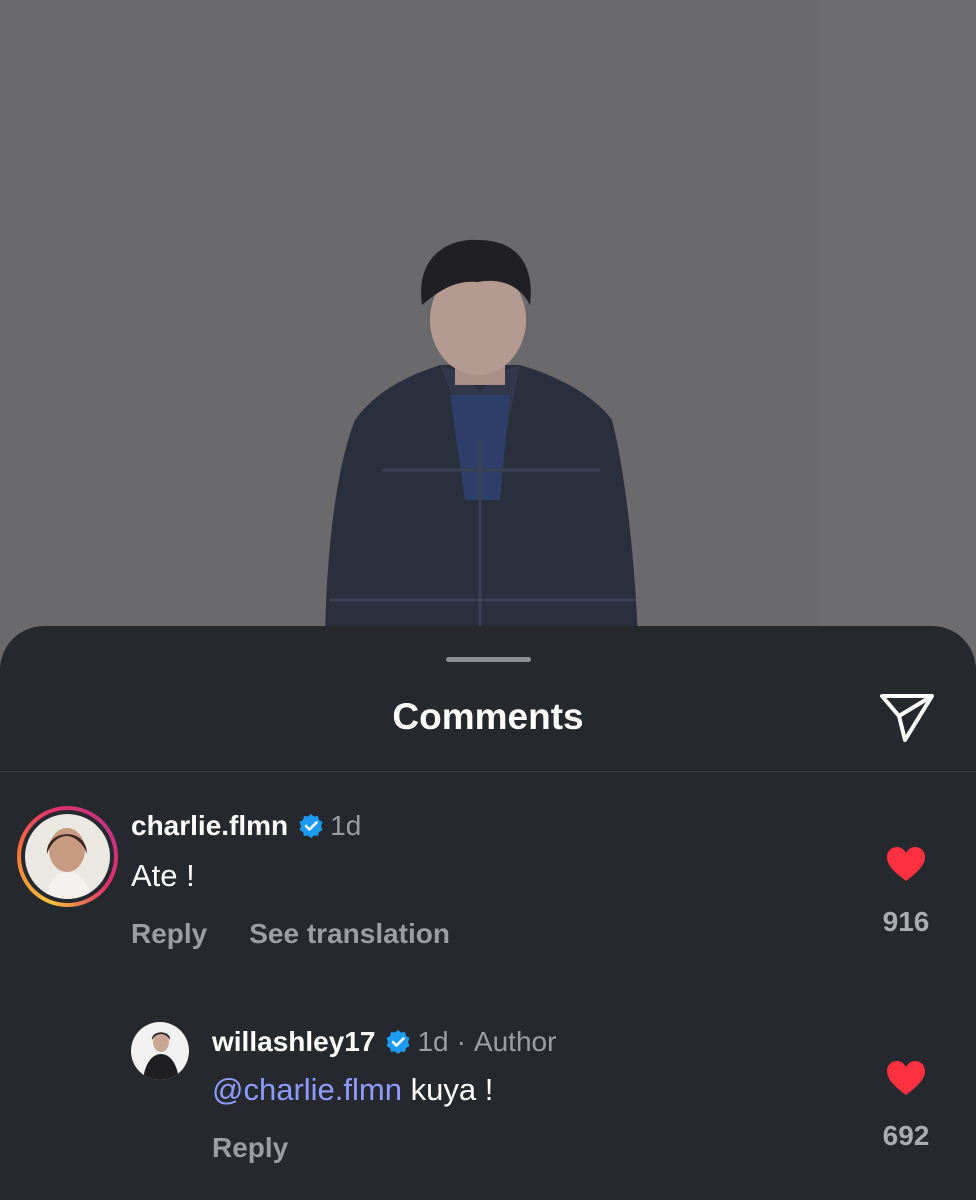 Image resolution: width=976 pixels, height=1200 pixels. I want to click on like-count: 692, so click(906, 1135).